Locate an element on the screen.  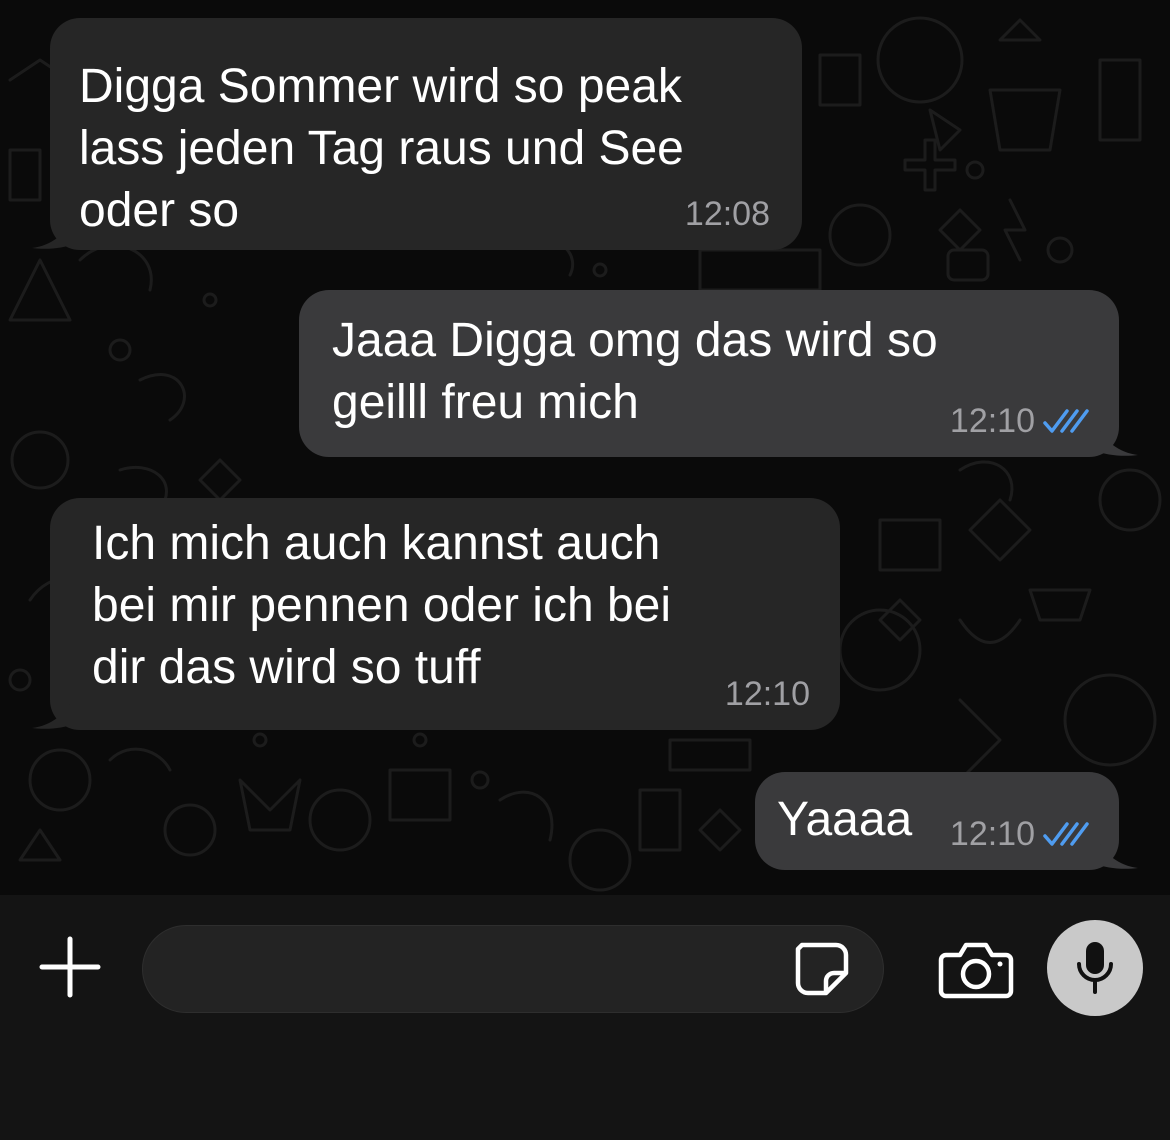
message-timestamp: 12:08 is located at coordinates (727, 214).